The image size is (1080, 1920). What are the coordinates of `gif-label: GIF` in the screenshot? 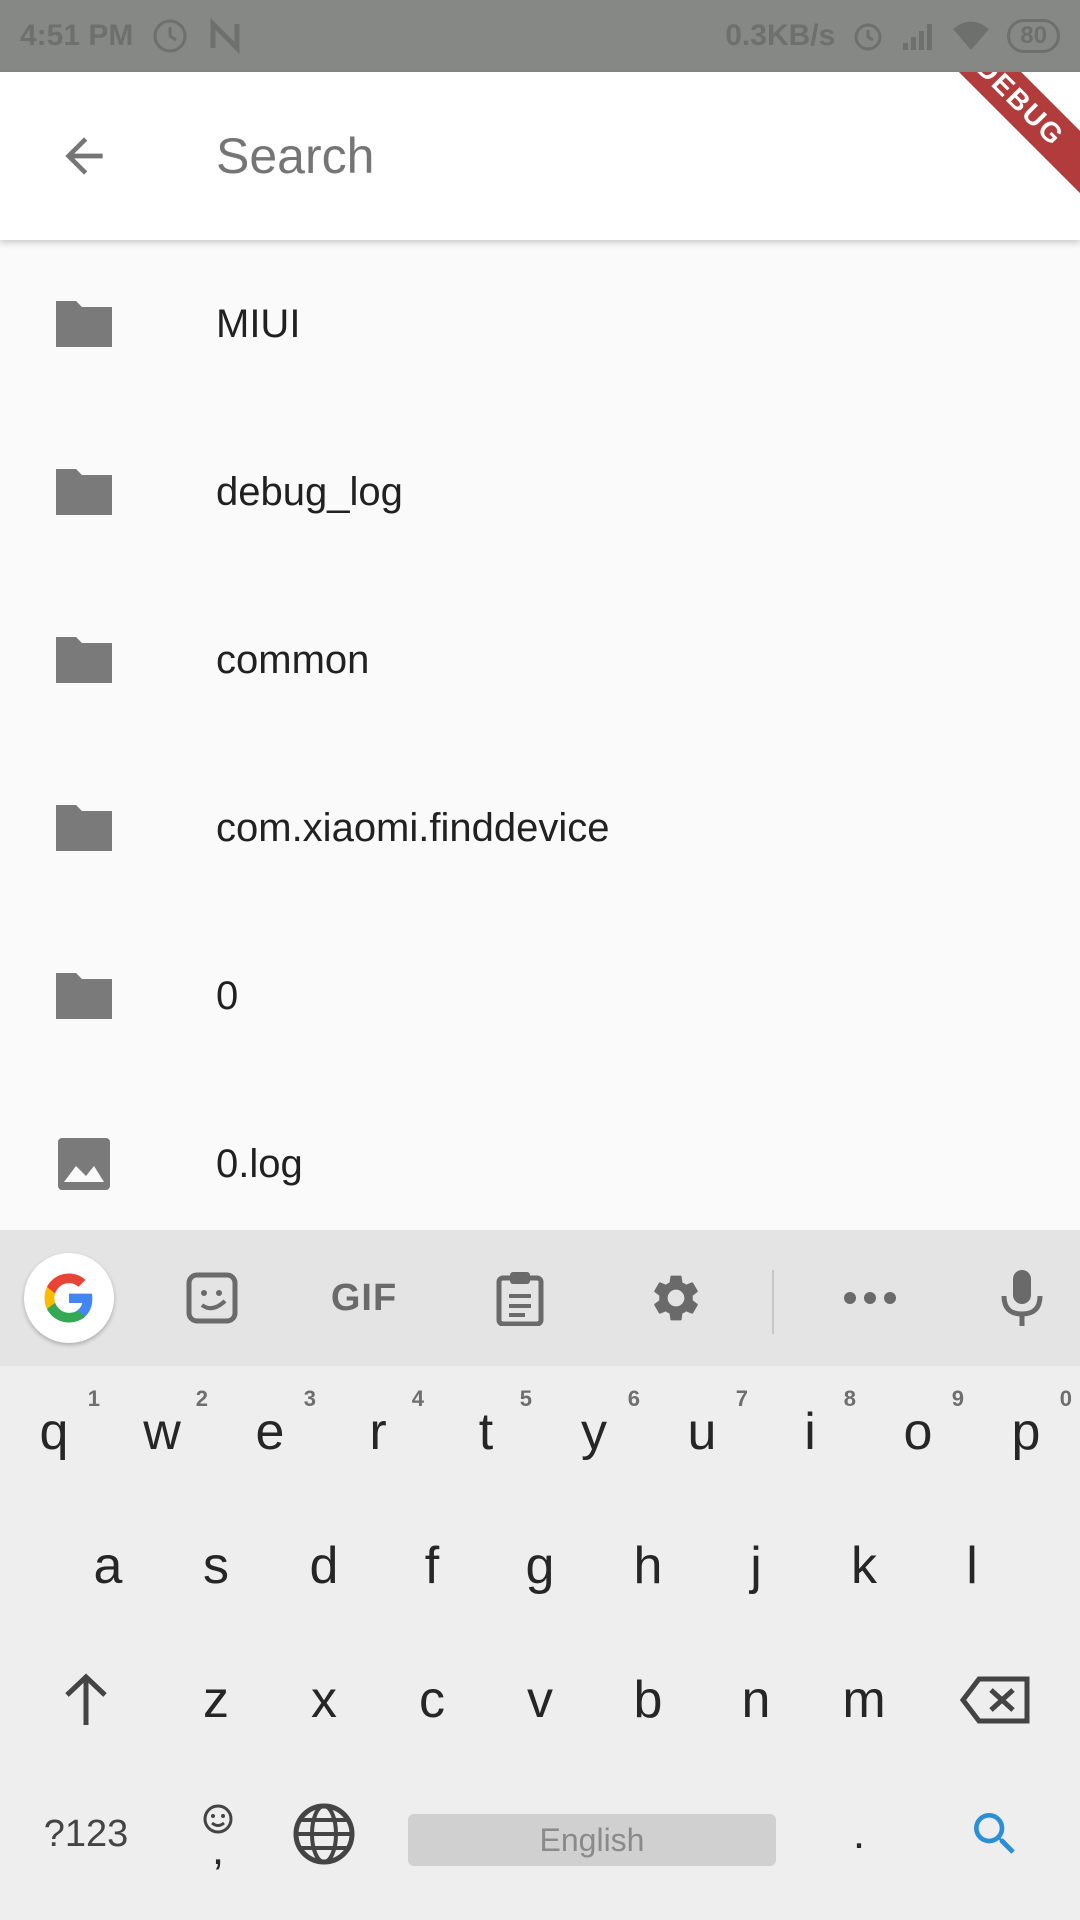 It's located at (364, 1297).